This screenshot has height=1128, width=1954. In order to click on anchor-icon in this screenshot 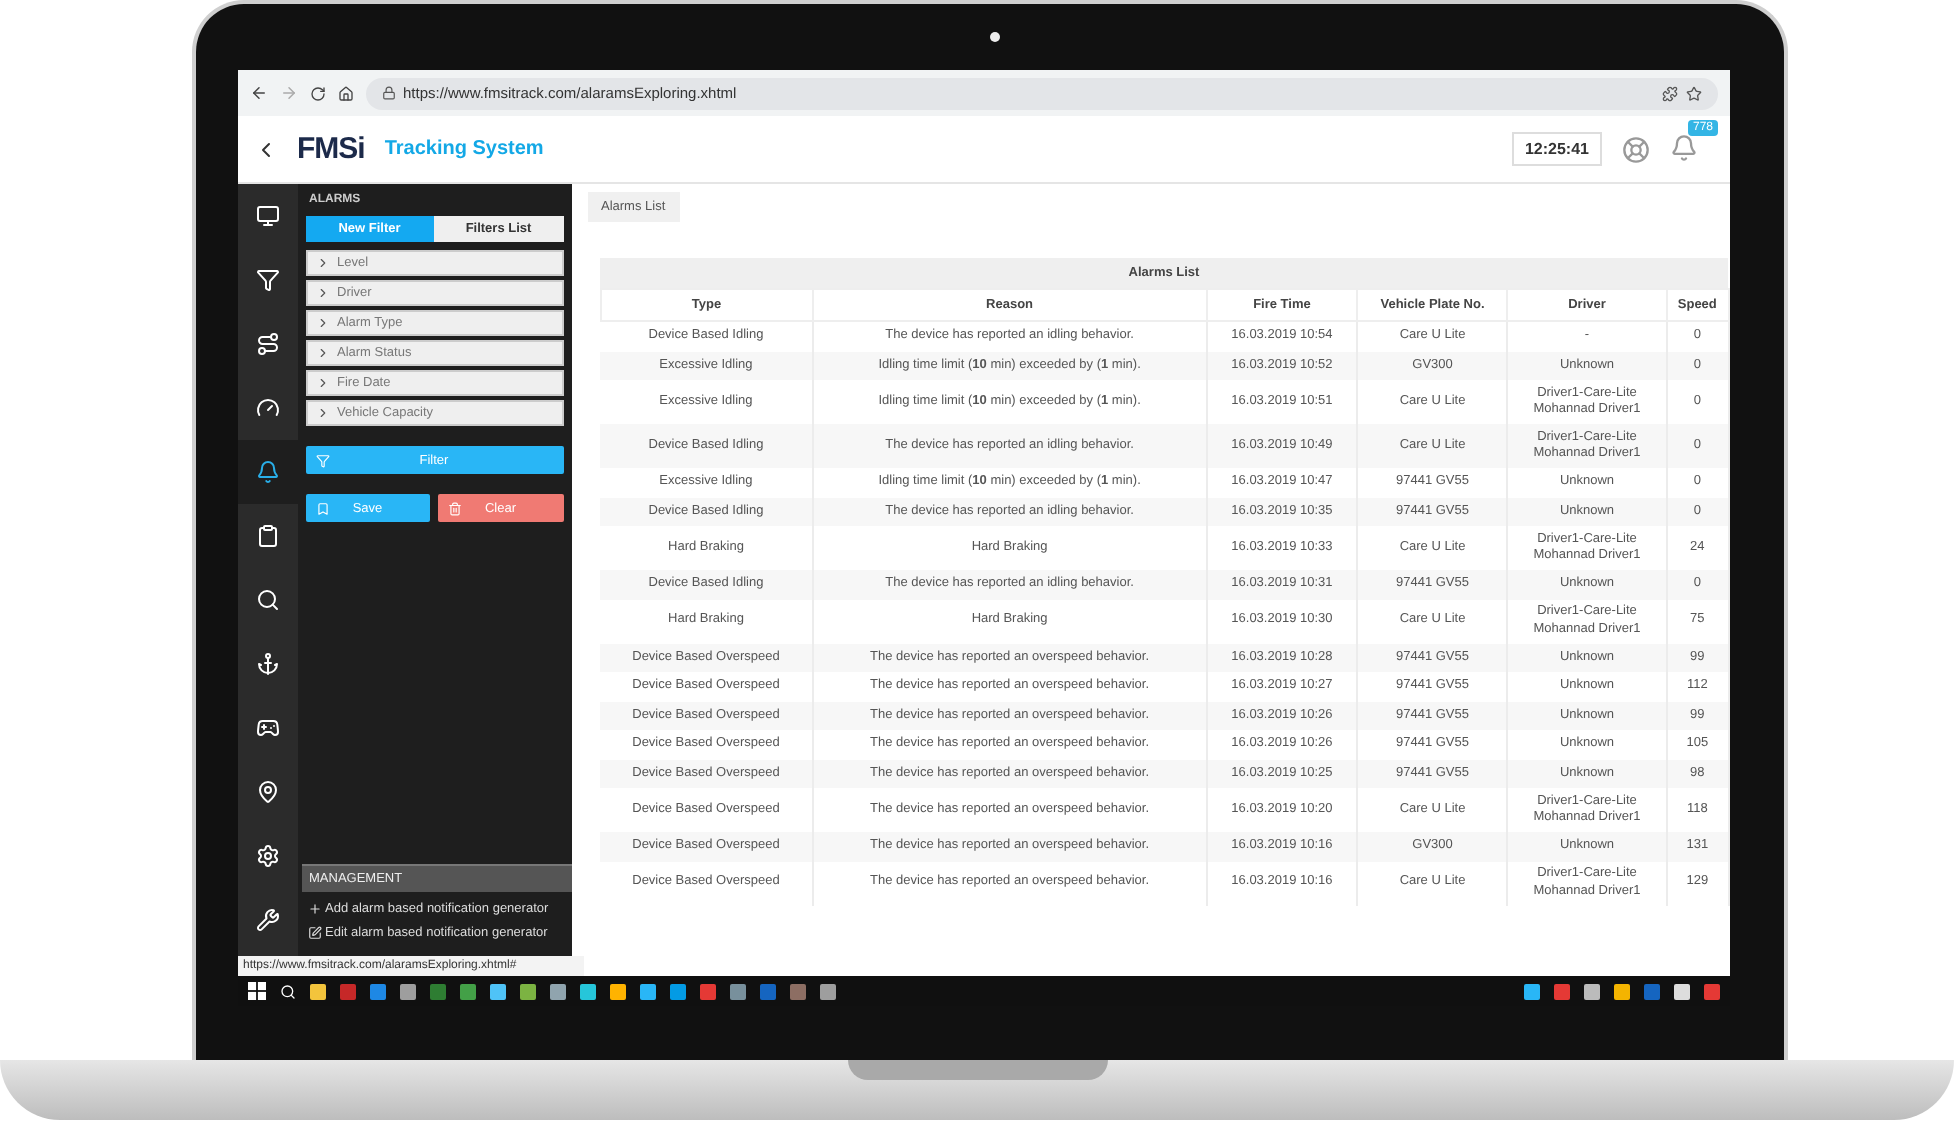, I will do `click(267, 664)`.